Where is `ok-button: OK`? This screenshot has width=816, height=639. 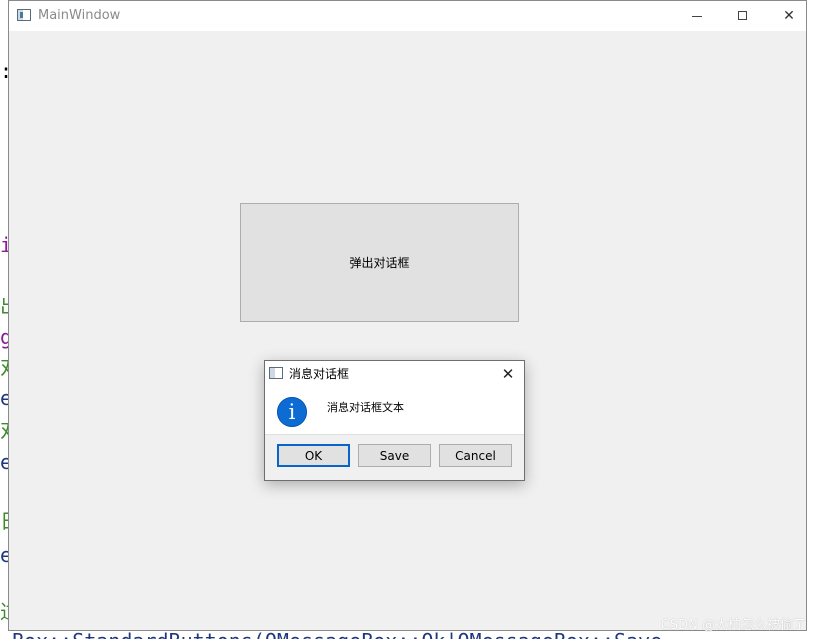 ok-button: OK is located at coordinates (313, 455).